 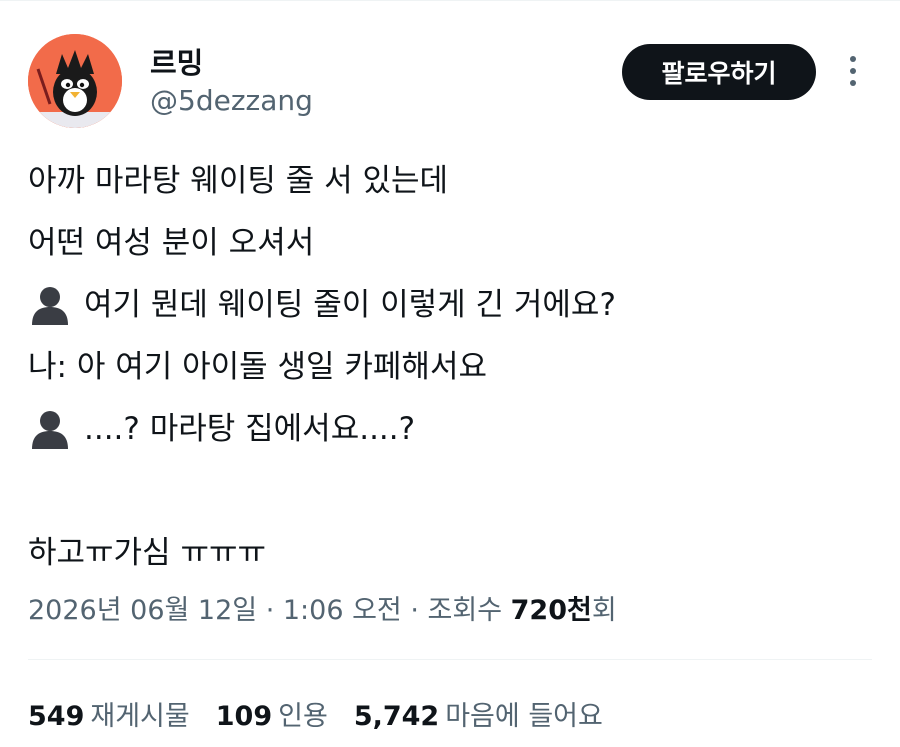 What do you see at coordinates (142, 610) in the screenshot?
I see `tweet-date: 2026년 06월 12일` at bounding box center [142, 610].